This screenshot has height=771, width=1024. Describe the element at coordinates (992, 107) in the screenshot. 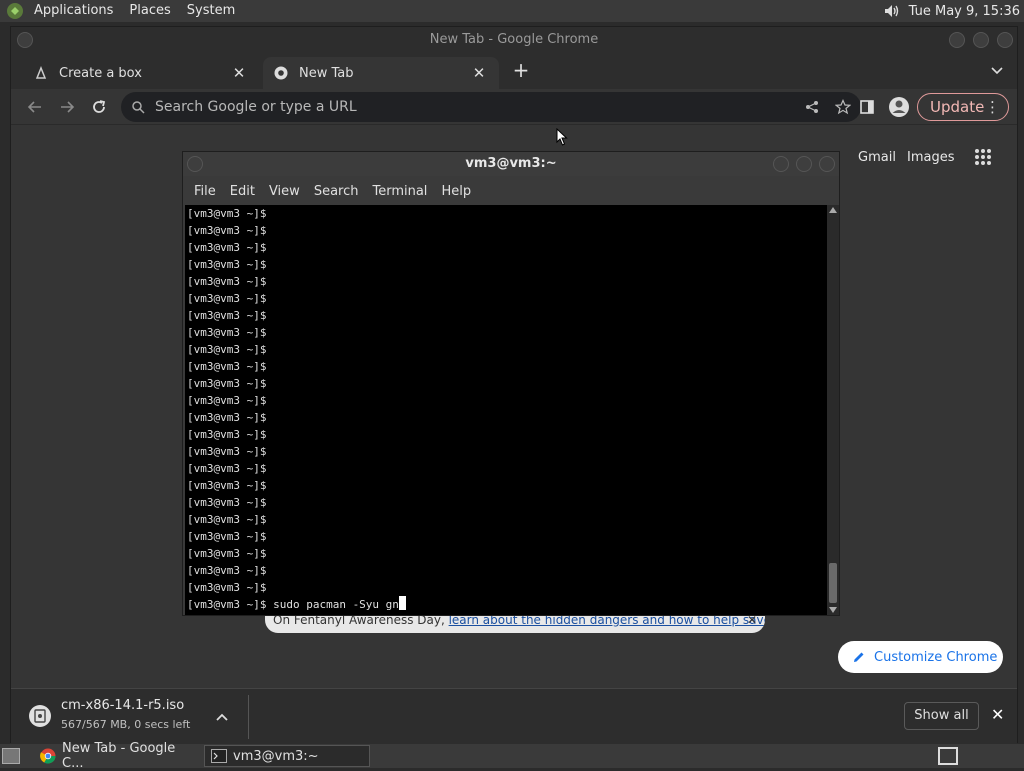

I see `kebab-menu-icon: ⋮` at that location.